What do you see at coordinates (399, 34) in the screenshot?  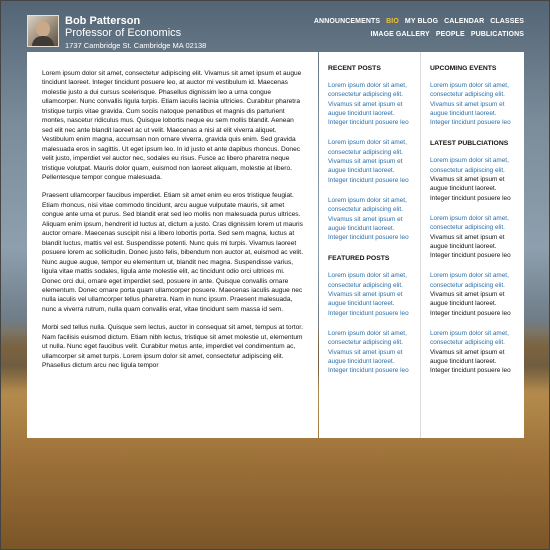 I see `nav-image-gallery: IMAGE GALLERY` at bounding box center [399, 34].